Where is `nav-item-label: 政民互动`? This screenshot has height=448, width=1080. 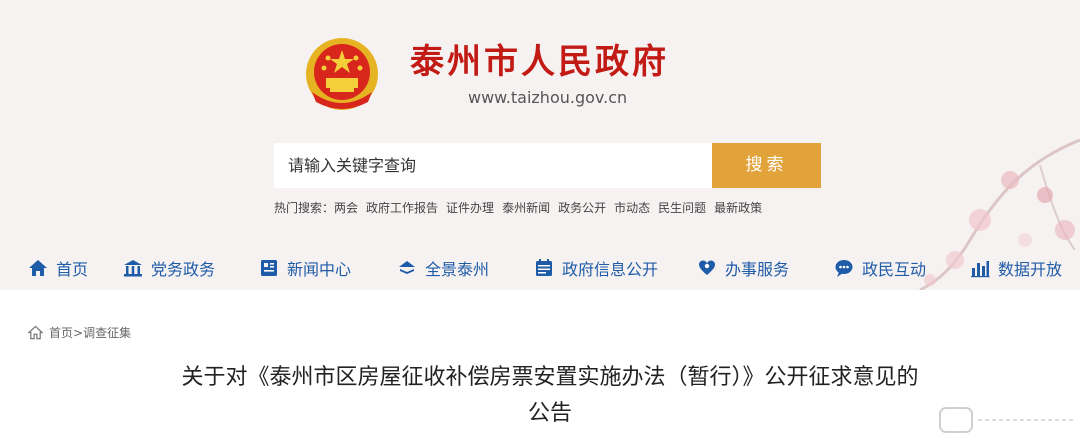
nav-item-label: 政民互动 is located at coordinates (894, 269).